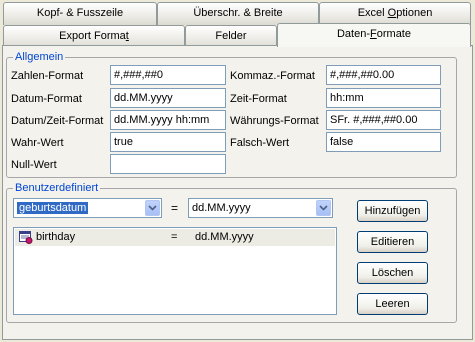  What do you see at coordinates (392, 242) in the screenshot?
I see `edit-button: Editieren` at bounding box center [392, 242].